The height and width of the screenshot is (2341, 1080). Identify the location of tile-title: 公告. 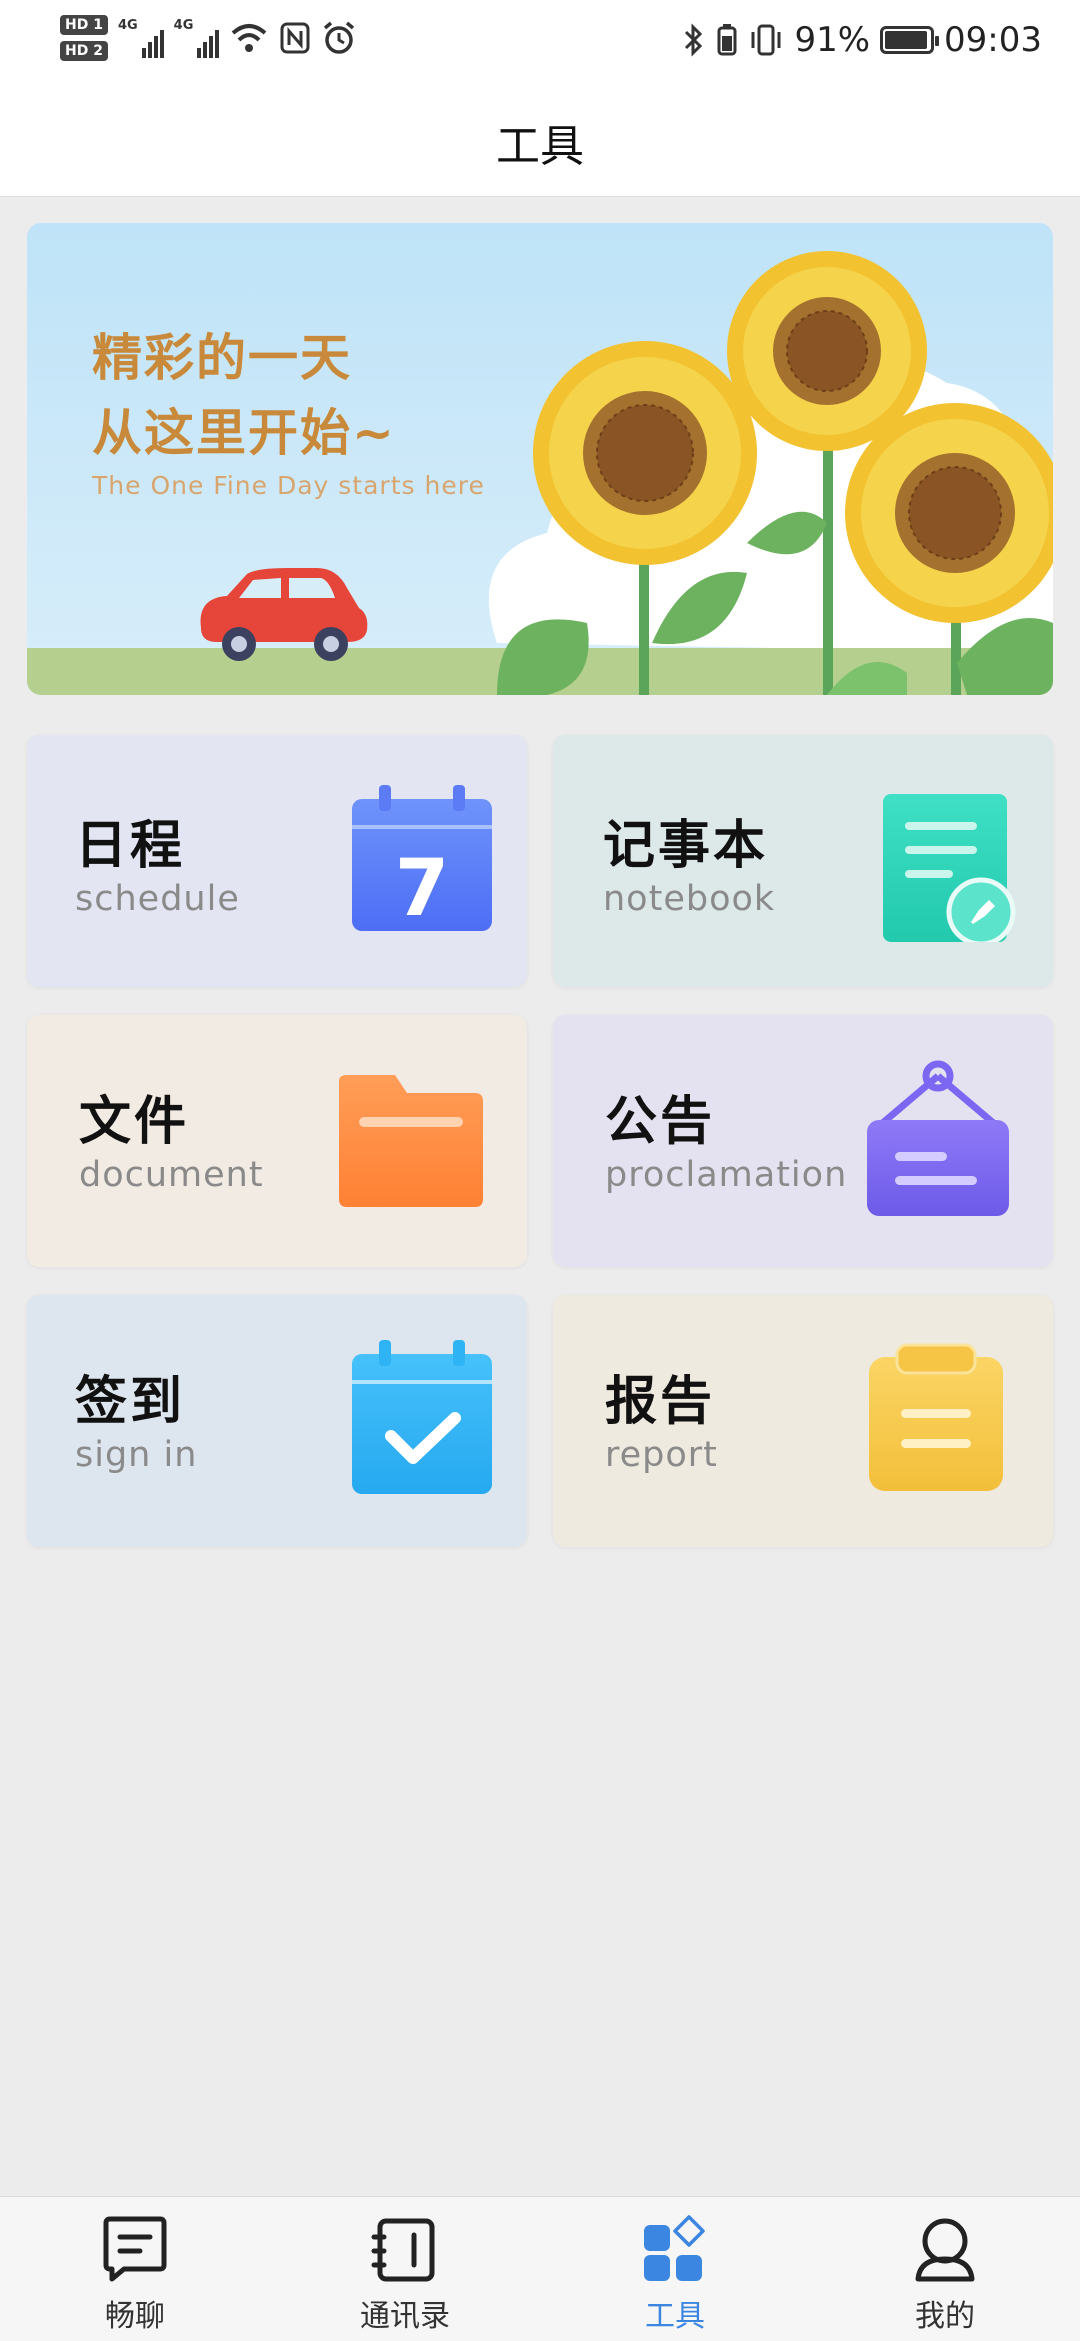
(660, 1122).